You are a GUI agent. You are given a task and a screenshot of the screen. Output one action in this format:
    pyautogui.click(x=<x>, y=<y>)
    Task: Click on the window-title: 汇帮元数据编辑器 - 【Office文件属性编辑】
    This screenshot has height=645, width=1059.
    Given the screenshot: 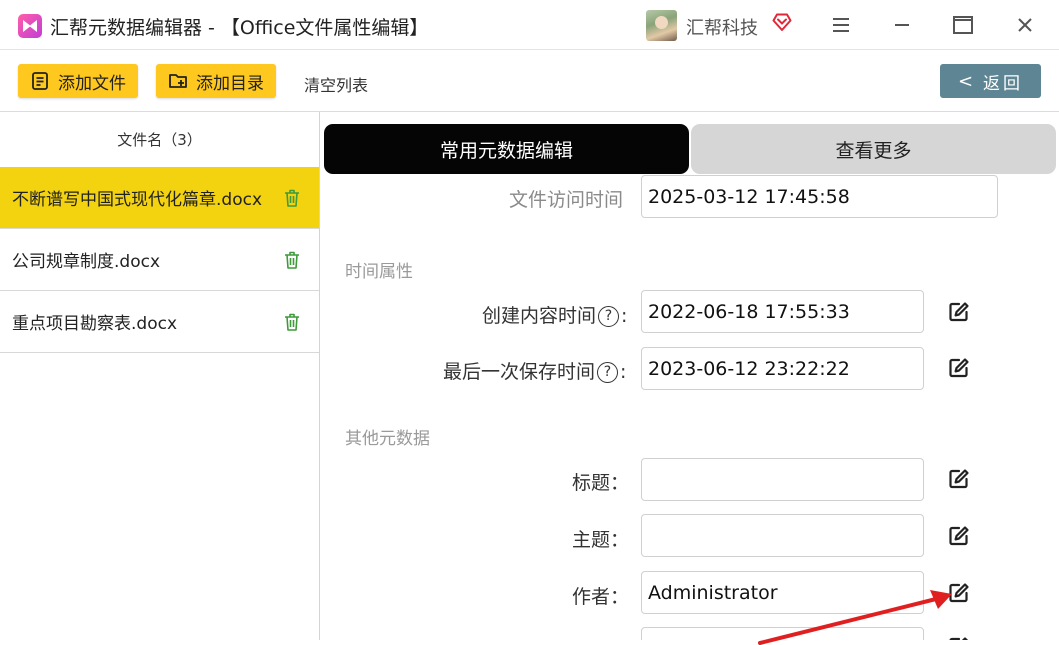 What is the action you would take?
    pyautogui.click(x=239, y=28)
    